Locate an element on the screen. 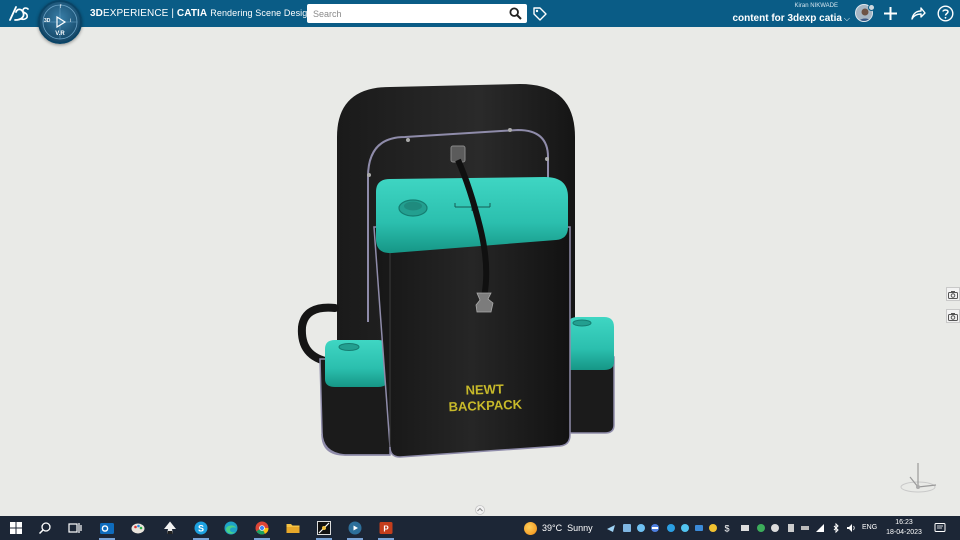  tray-app-icon: $ is located at coordinates (727, 528).